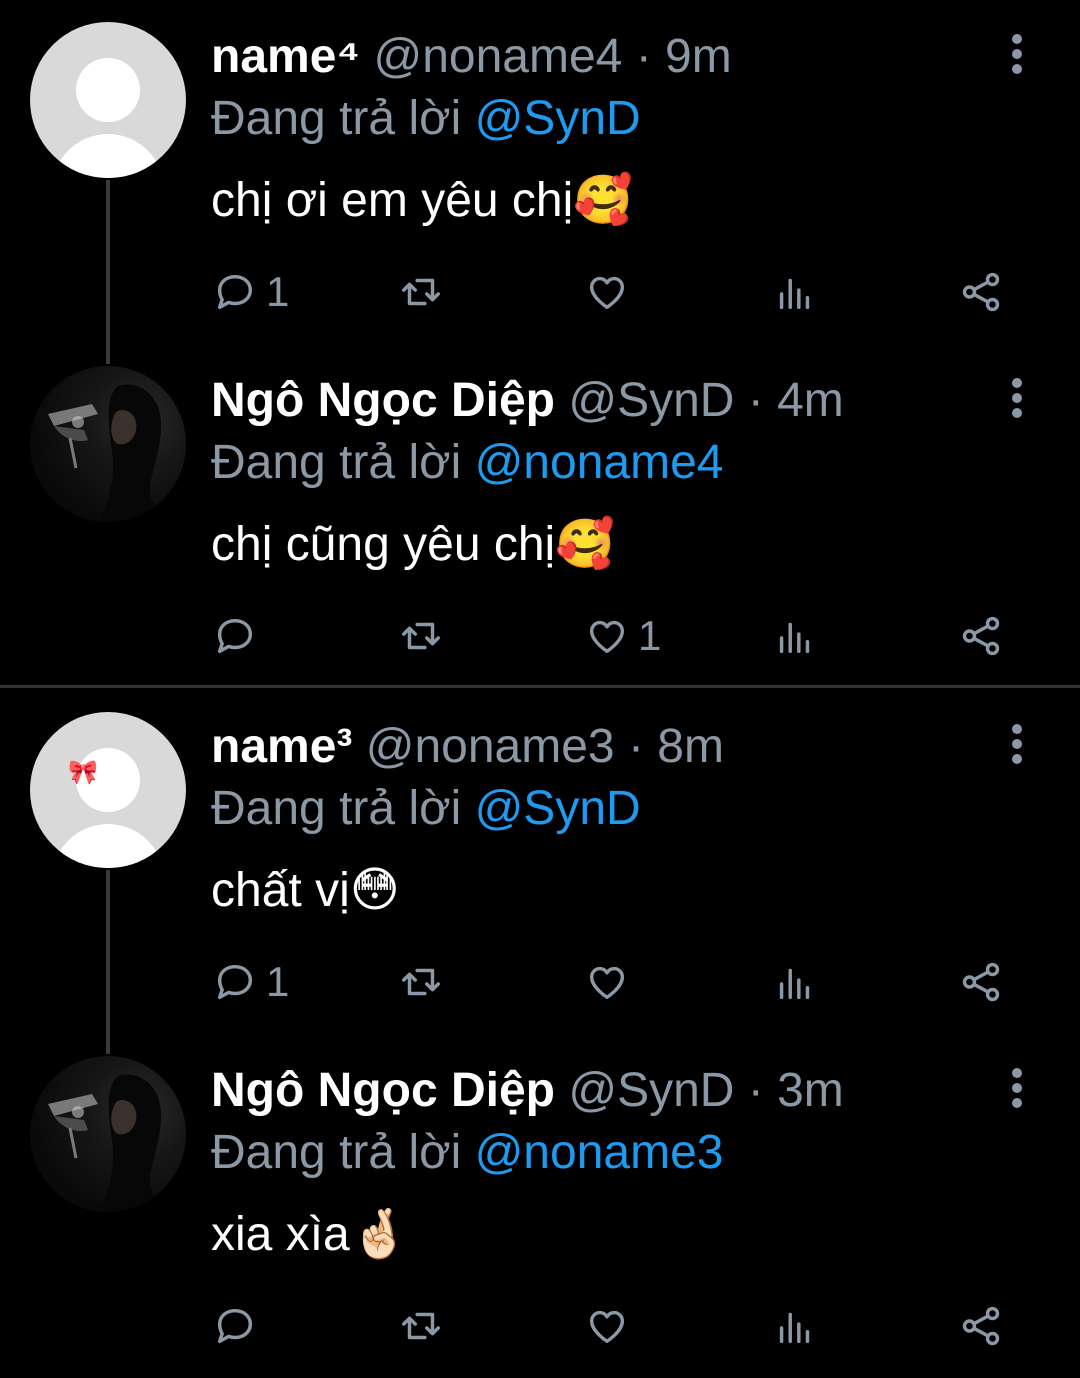 Image resolution: width=1080 pixels, height=1378 pixels. What do you see at coordinates (280, 1234) in the screenshot?
I see `tweet-text-body: xia xìa` at bounding box center [280, 1234].